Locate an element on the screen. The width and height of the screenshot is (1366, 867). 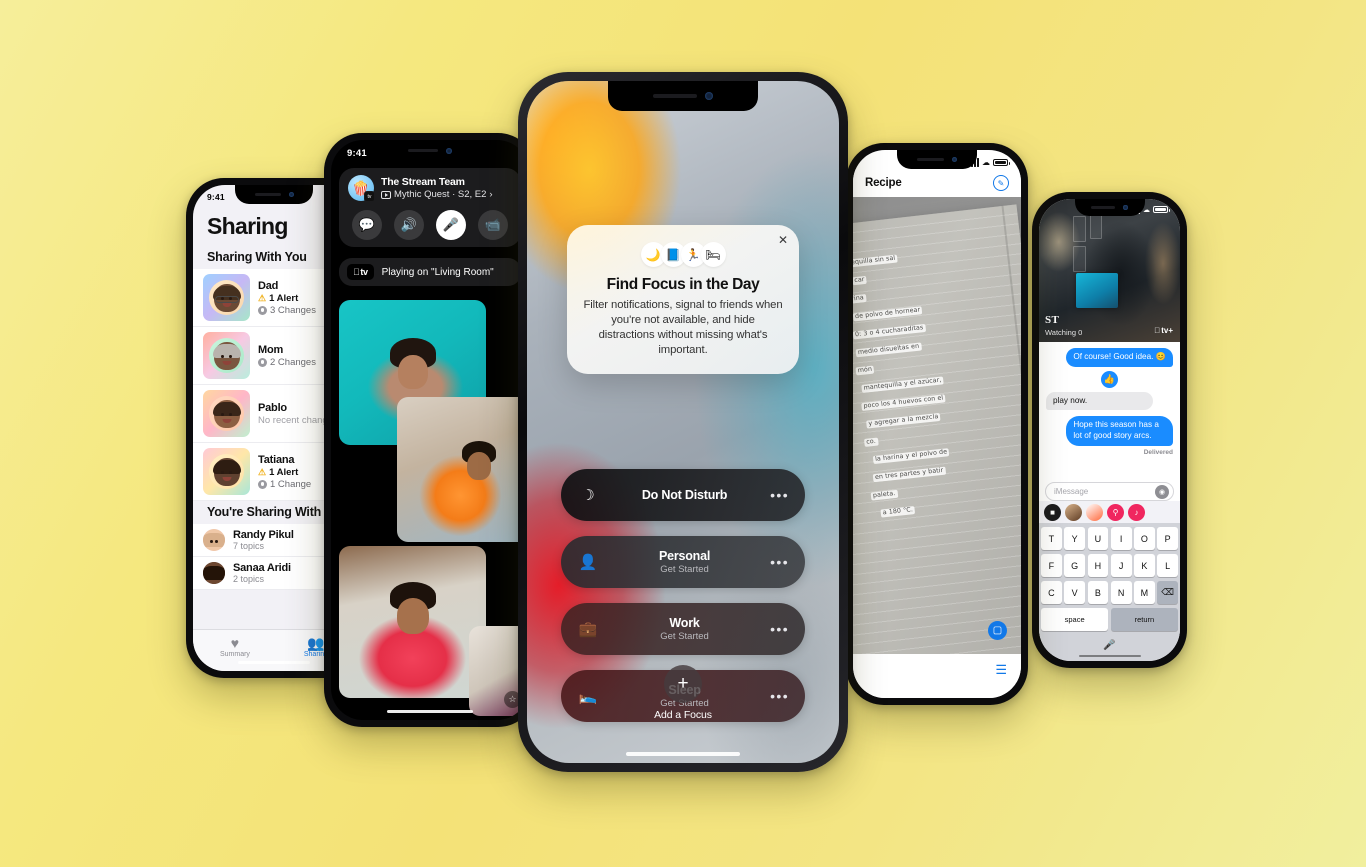
photos-icon: ■ is located at coordinates (1052, 512).